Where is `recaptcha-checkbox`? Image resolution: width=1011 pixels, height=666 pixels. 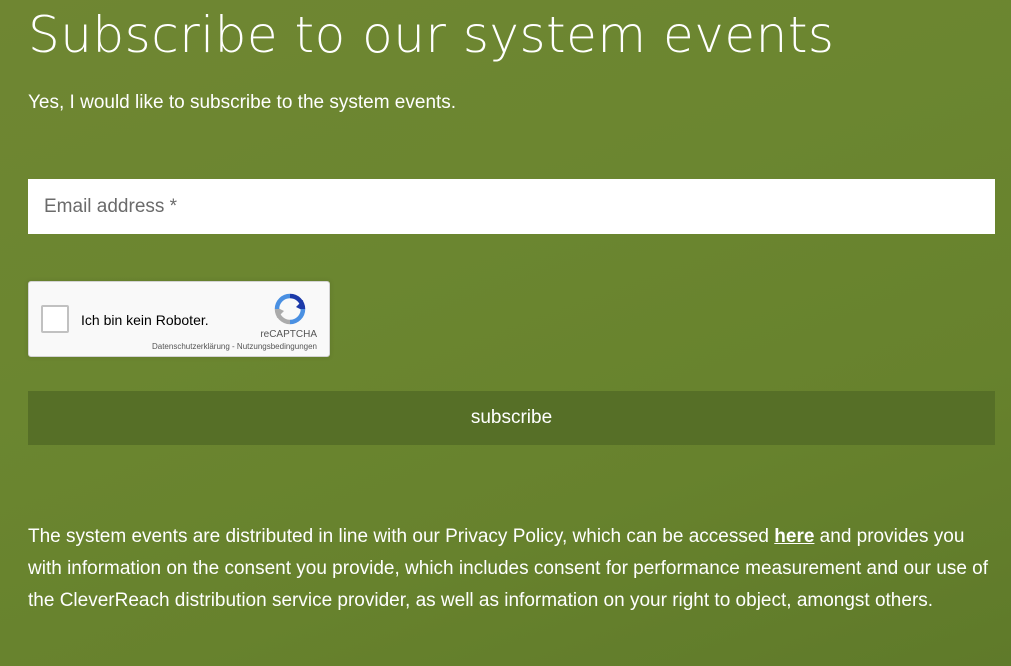 recaptcha-checkbox is located at coordinates (55, 319).